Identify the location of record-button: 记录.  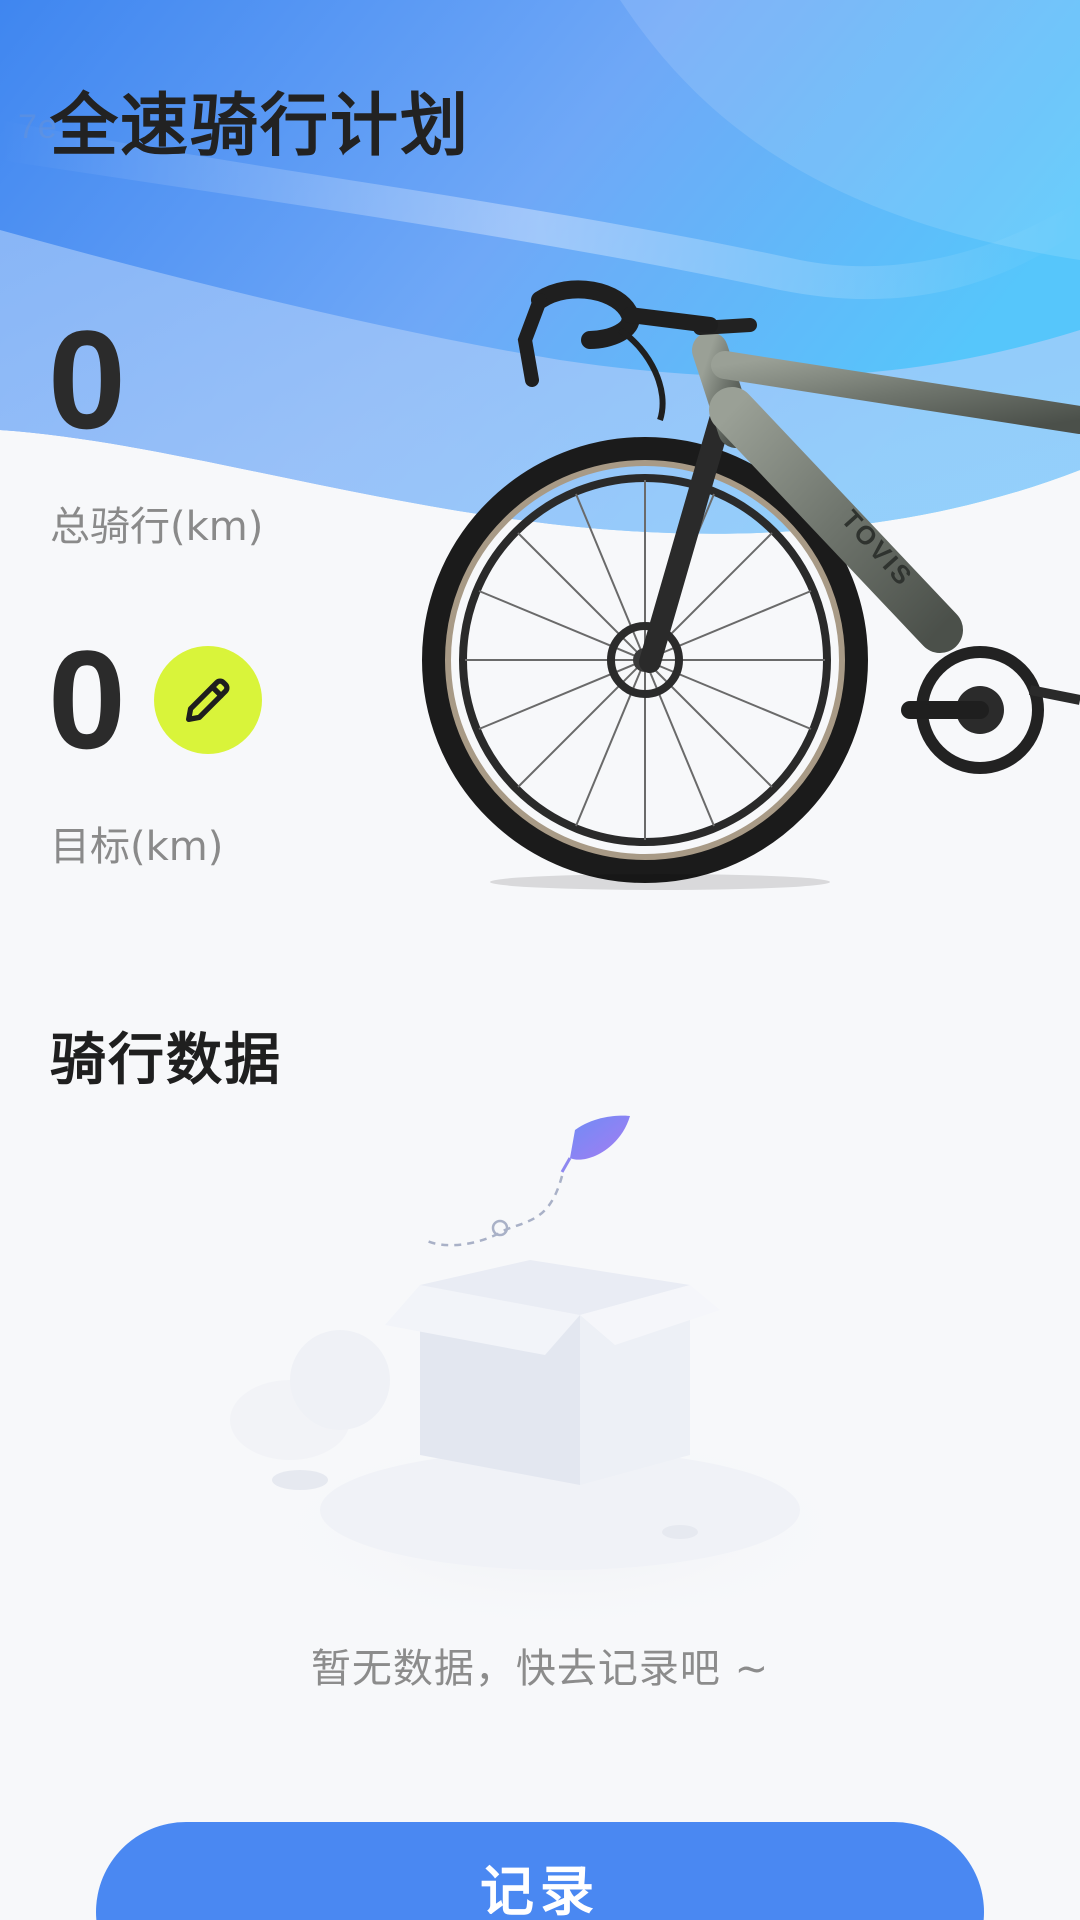
(540, 1871).